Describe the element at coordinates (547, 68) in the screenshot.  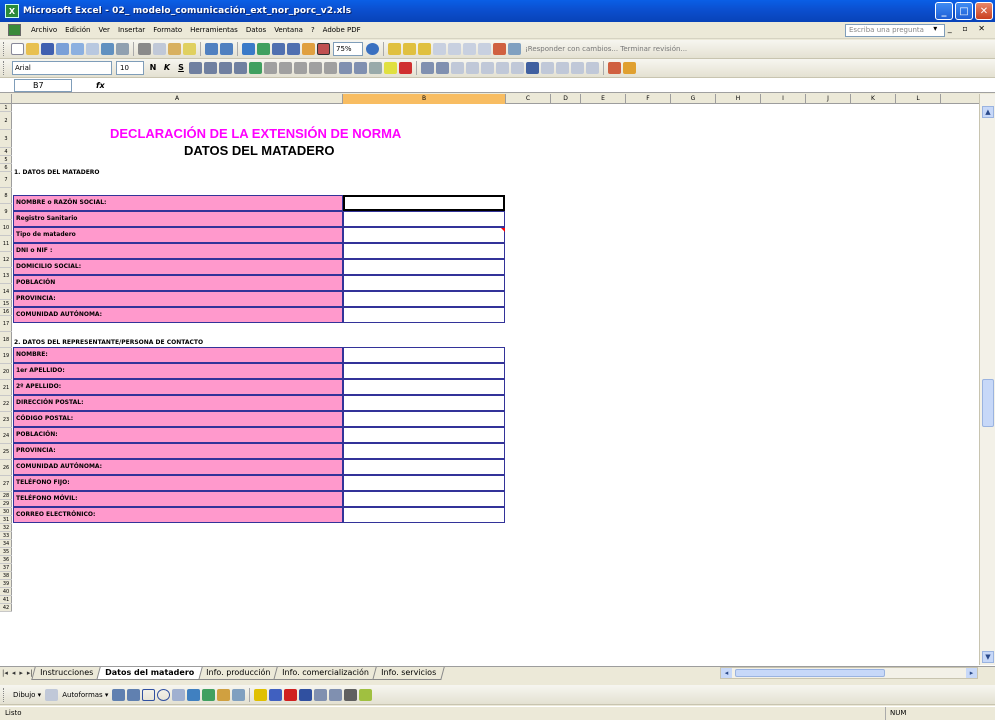
I see `toolbar-icon-i` at that location.